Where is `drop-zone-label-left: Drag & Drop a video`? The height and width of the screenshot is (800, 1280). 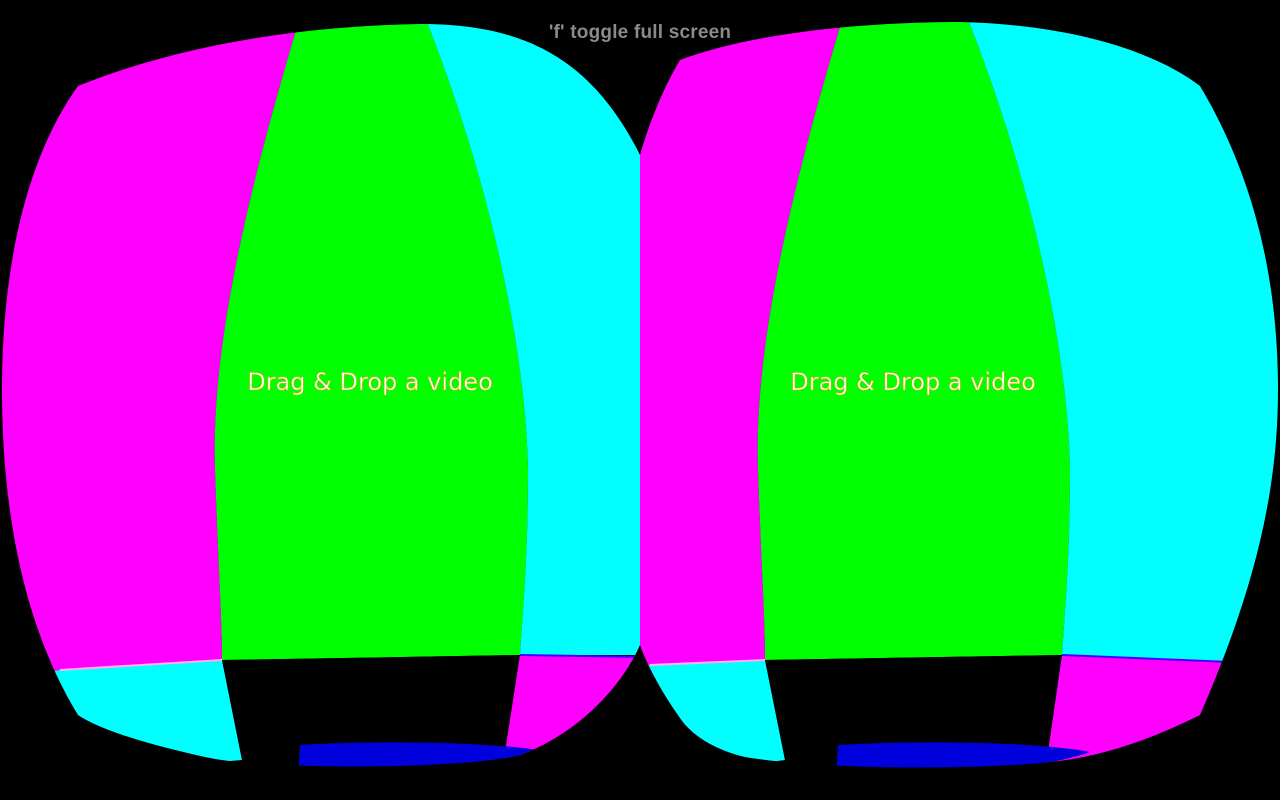
drop-zone-label-left: Drag & Drop a video is located at coordinates (370, 382).